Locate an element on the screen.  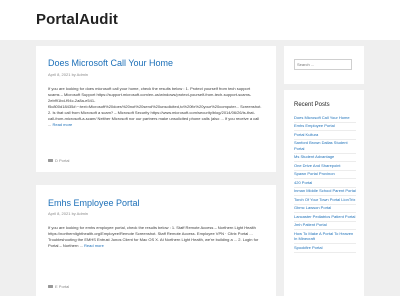
recent-post-link: Spookfire Portal is located at coordinates (325, 248).